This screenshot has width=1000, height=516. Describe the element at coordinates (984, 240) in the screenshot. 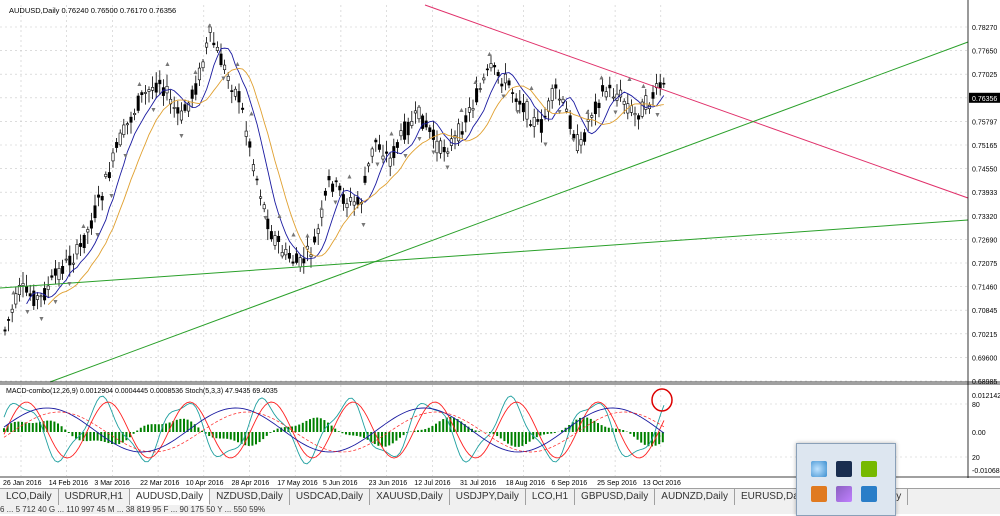

I see `price-tick: 0.72690` at that location.